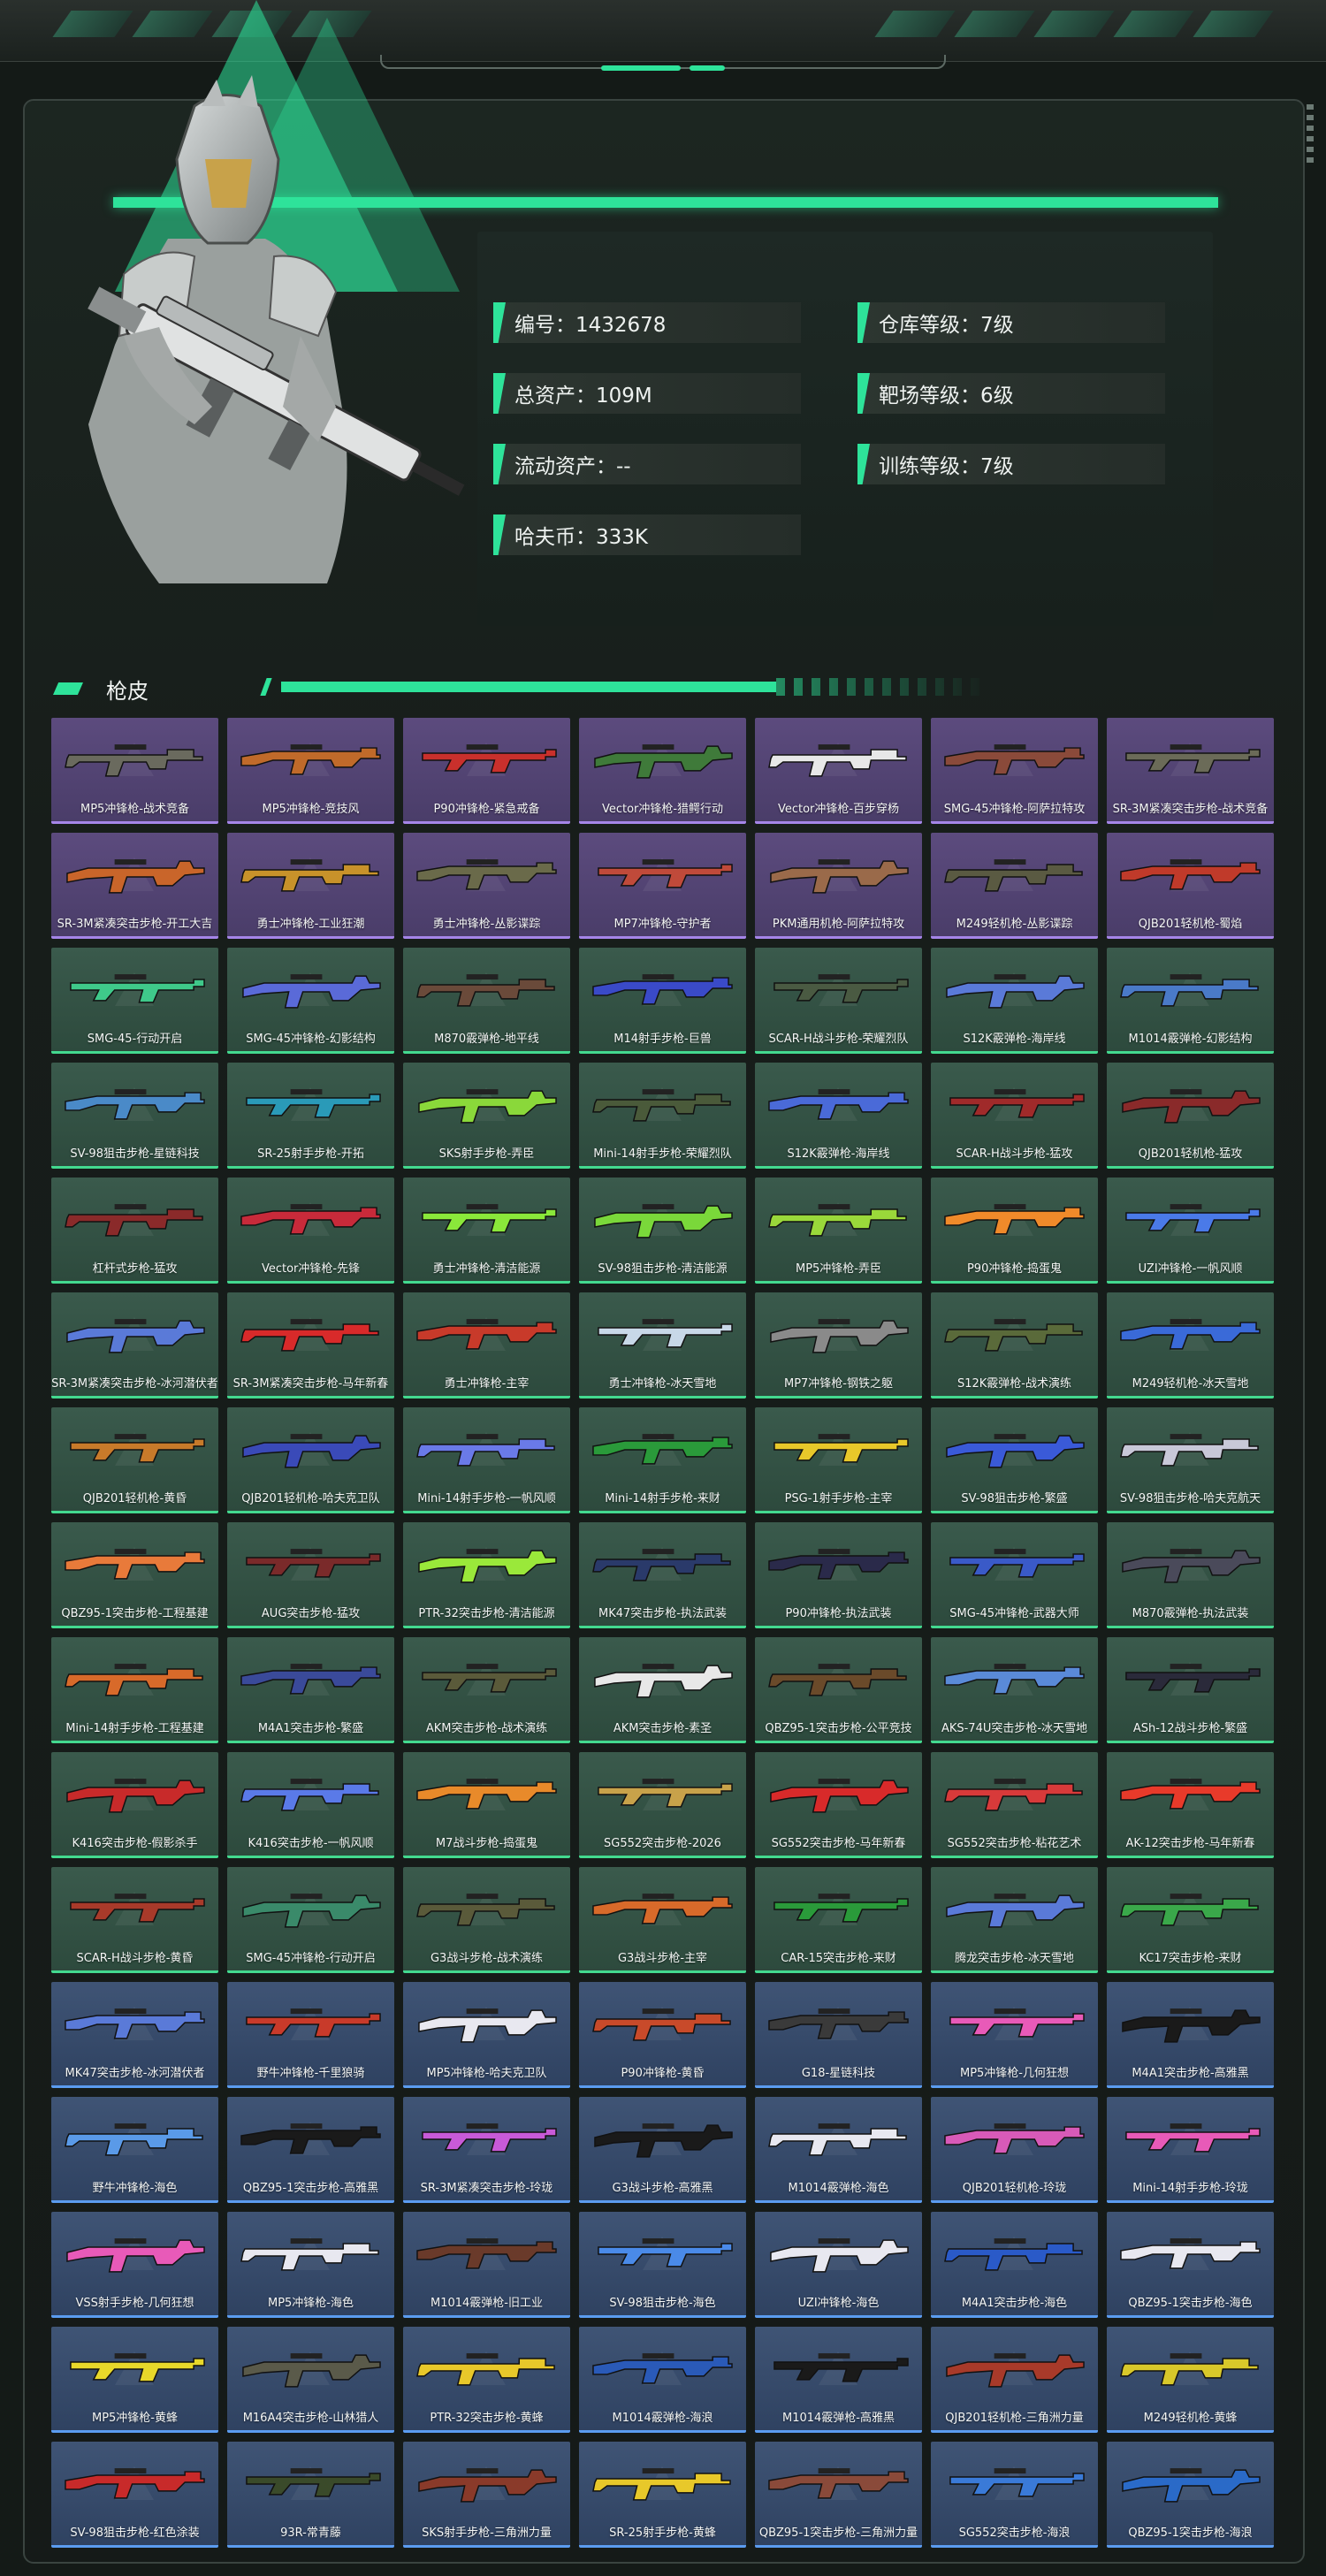  What do you see at coordinates (1190, 1575) in the screenshot?
I see `skin-card: M870霰弹枪-执法武装` at bounding box center [1190, 1575].